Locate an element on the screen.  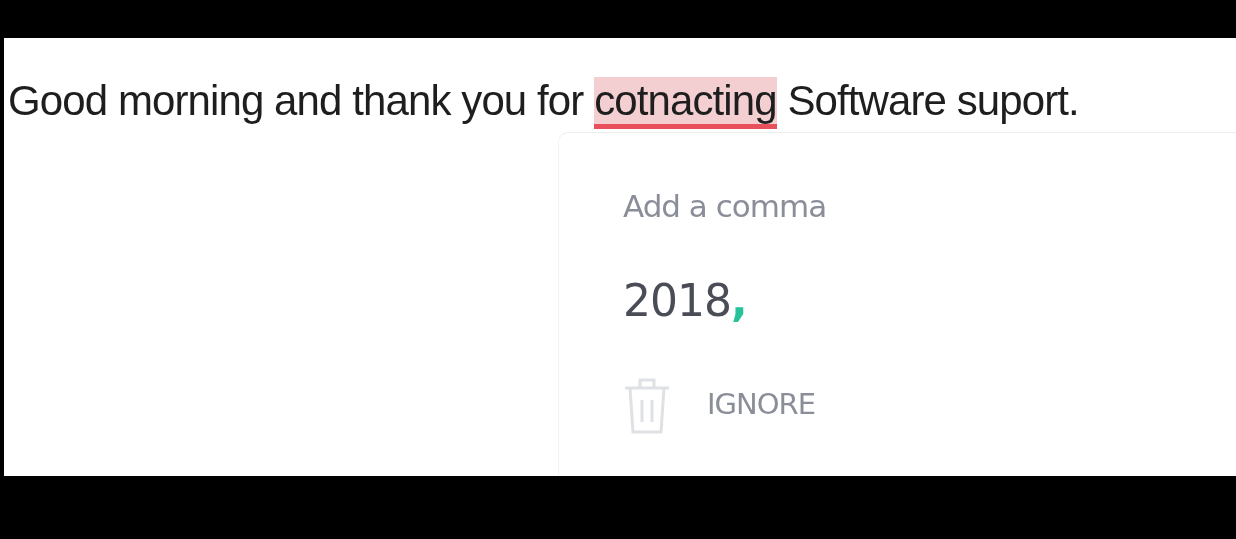
suggestion-title: Add a comma is located at coordinates (725, 206).